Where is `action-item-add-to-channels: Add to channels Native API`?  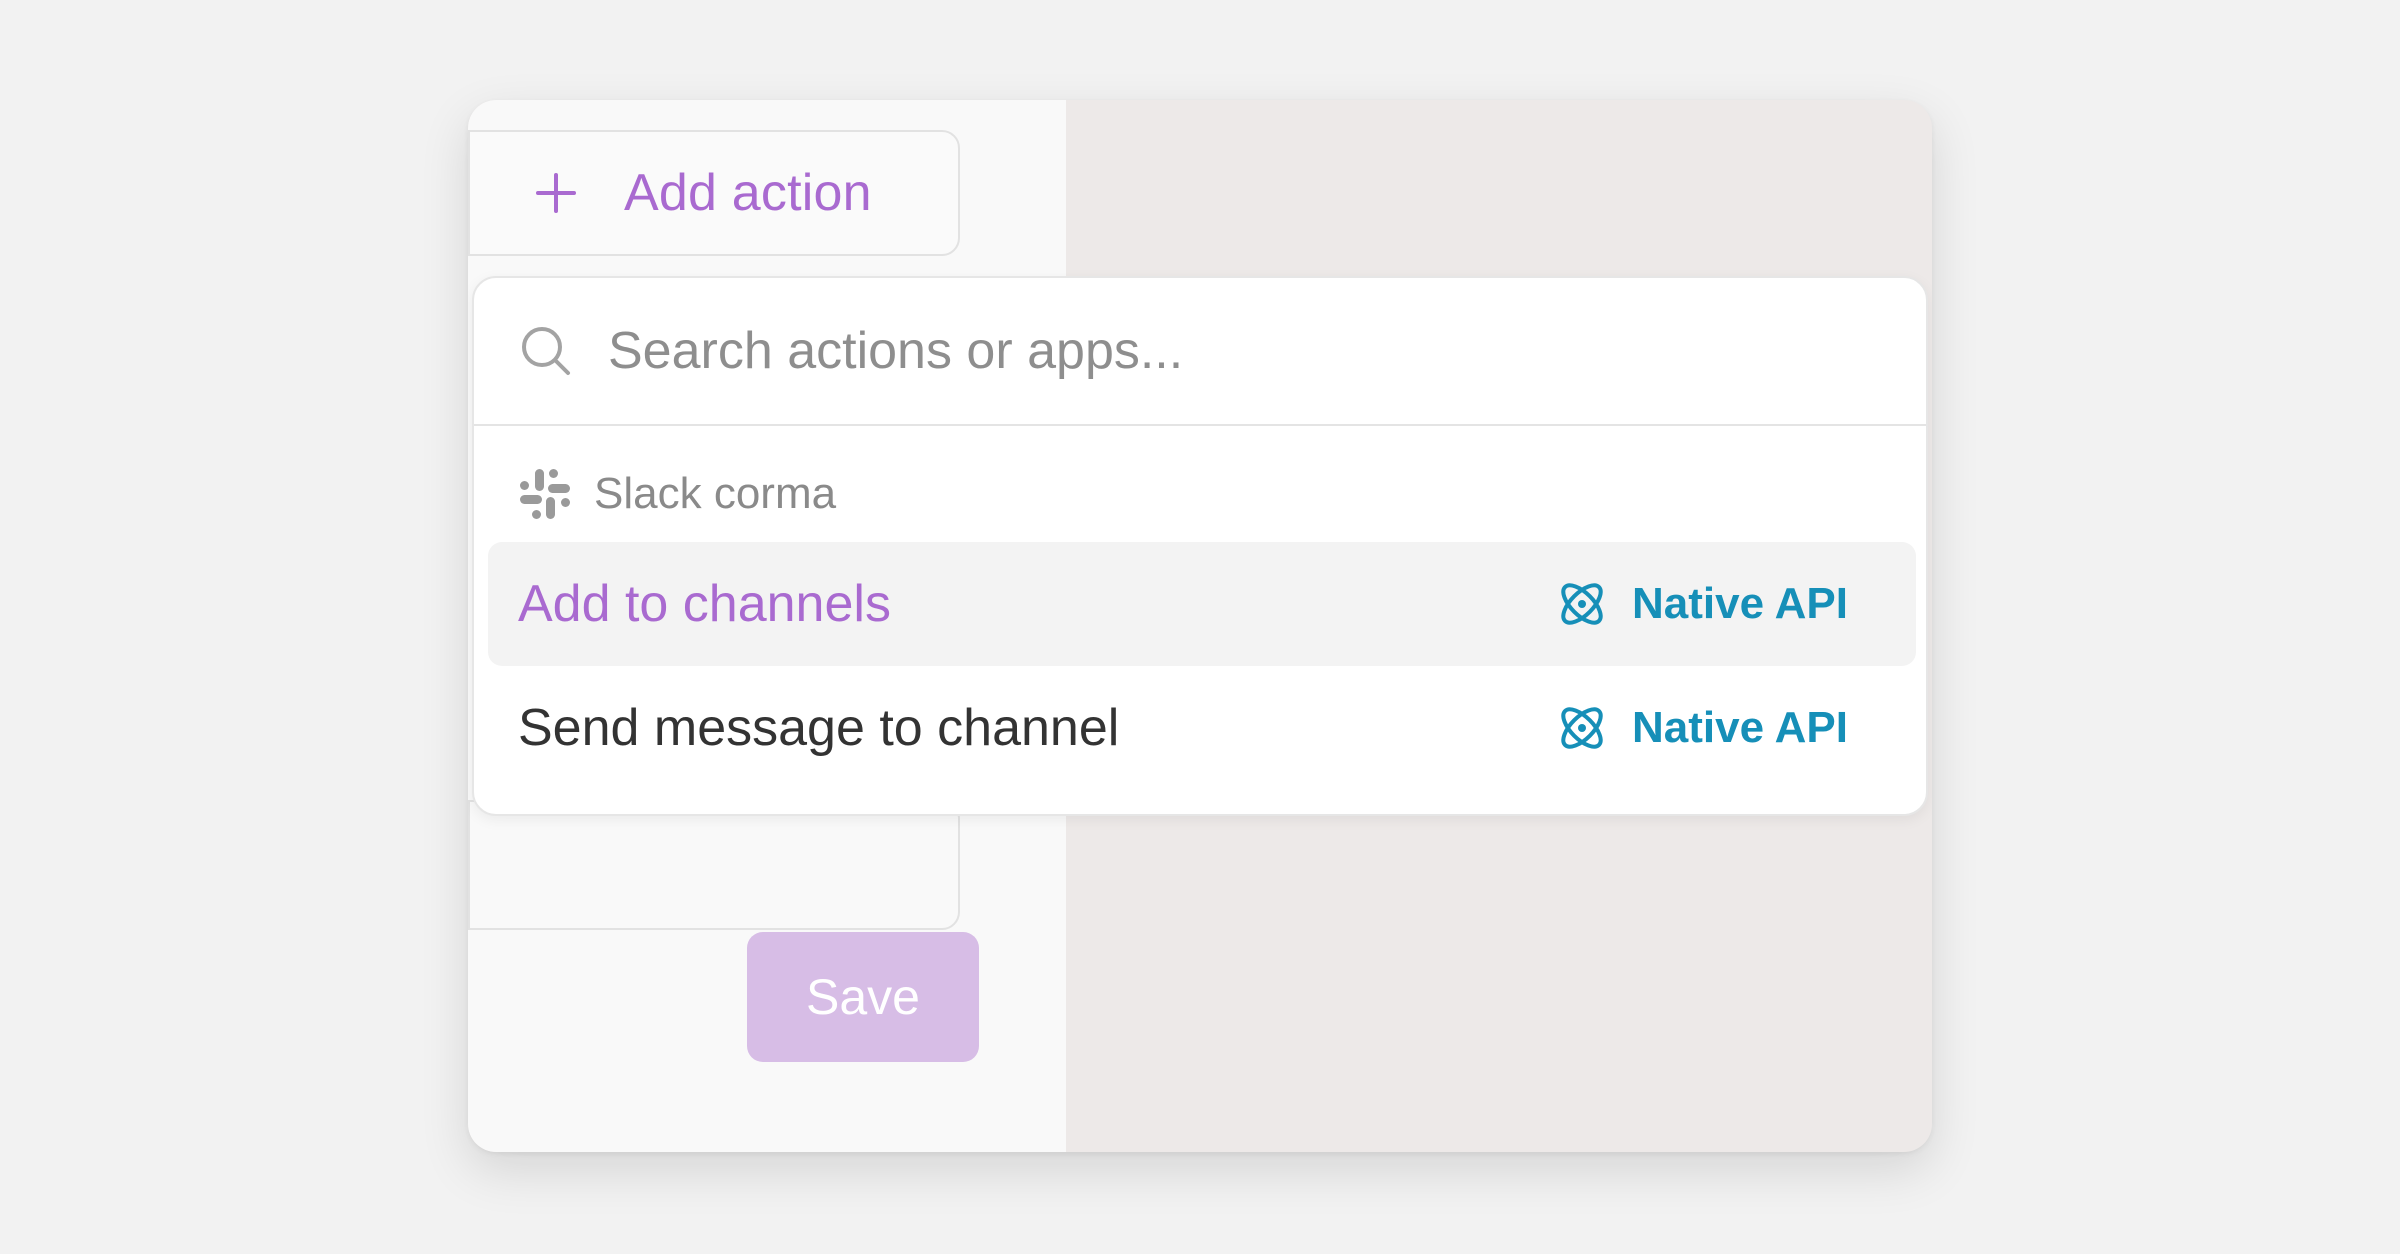 action-item-add-to-channels: Add to channels Native API is located at coordinates (1202, 604).